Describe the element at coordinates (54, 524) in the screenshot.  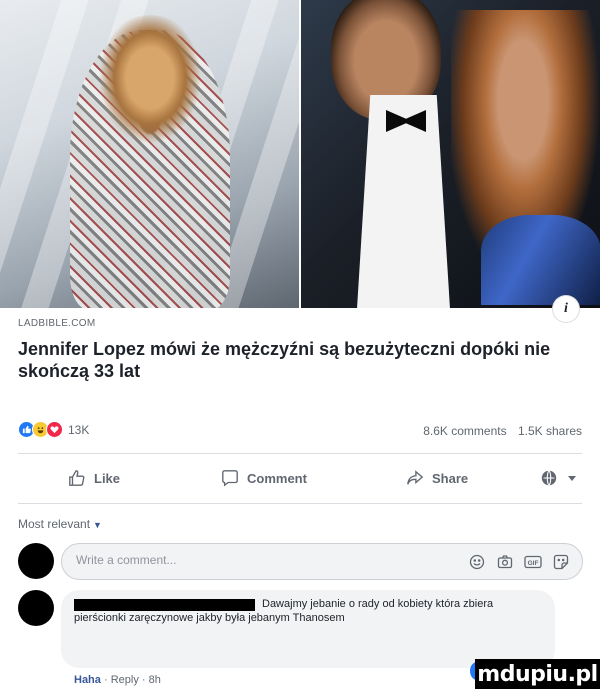
I see `sort-label: Most relevant` at that location.